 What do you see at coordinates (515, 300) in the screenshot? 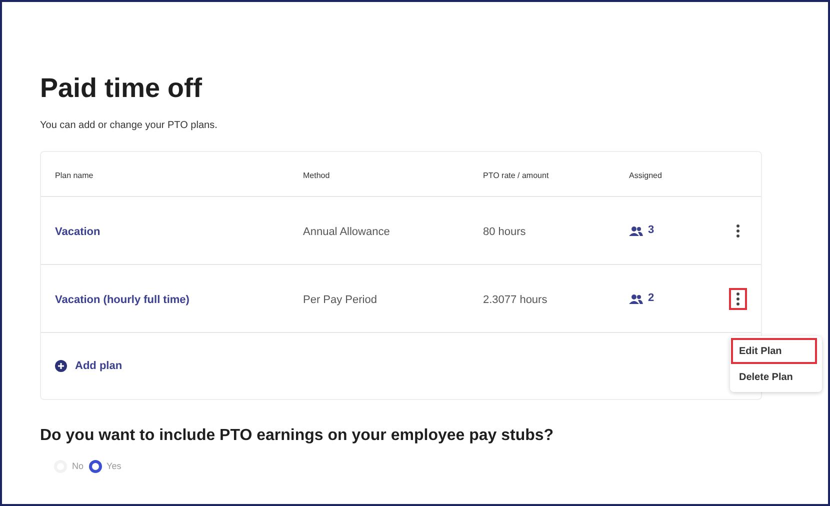
I see `rate-cell: 2.3077 hours` at bounding box center [515, 300].